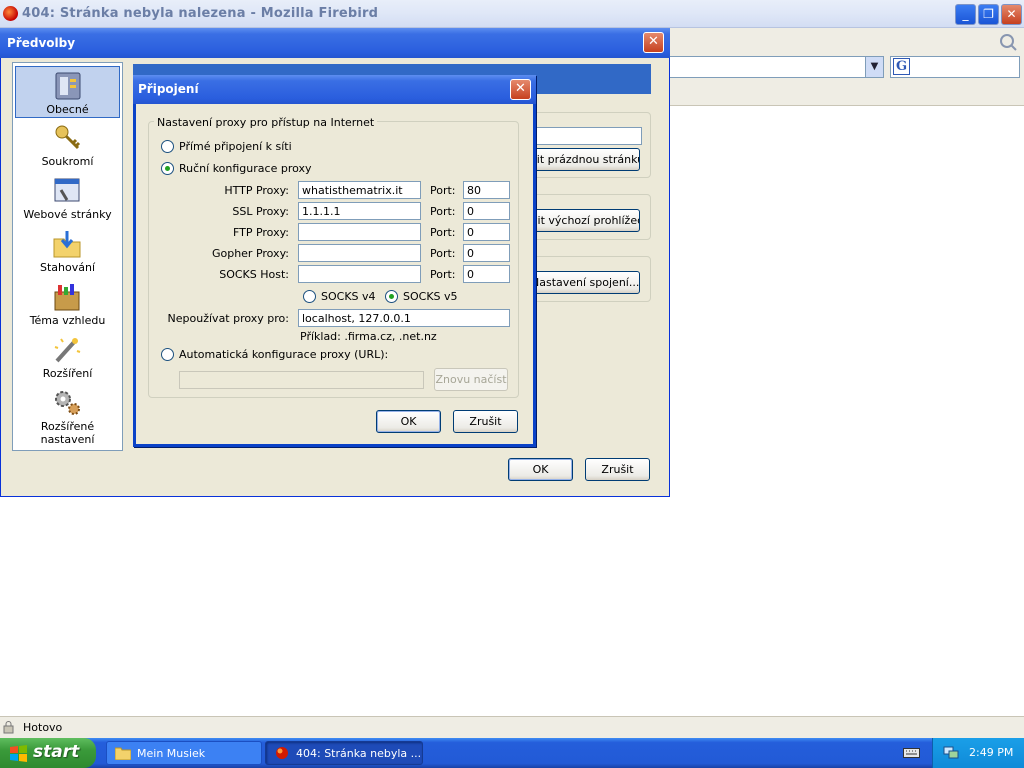 The height and width of the screenshot is (768, 1024). What do you see at coordinates (171, 753) in the screenshot?
I see `task-label: Mein Musiek` at bounding box center [171, 753].